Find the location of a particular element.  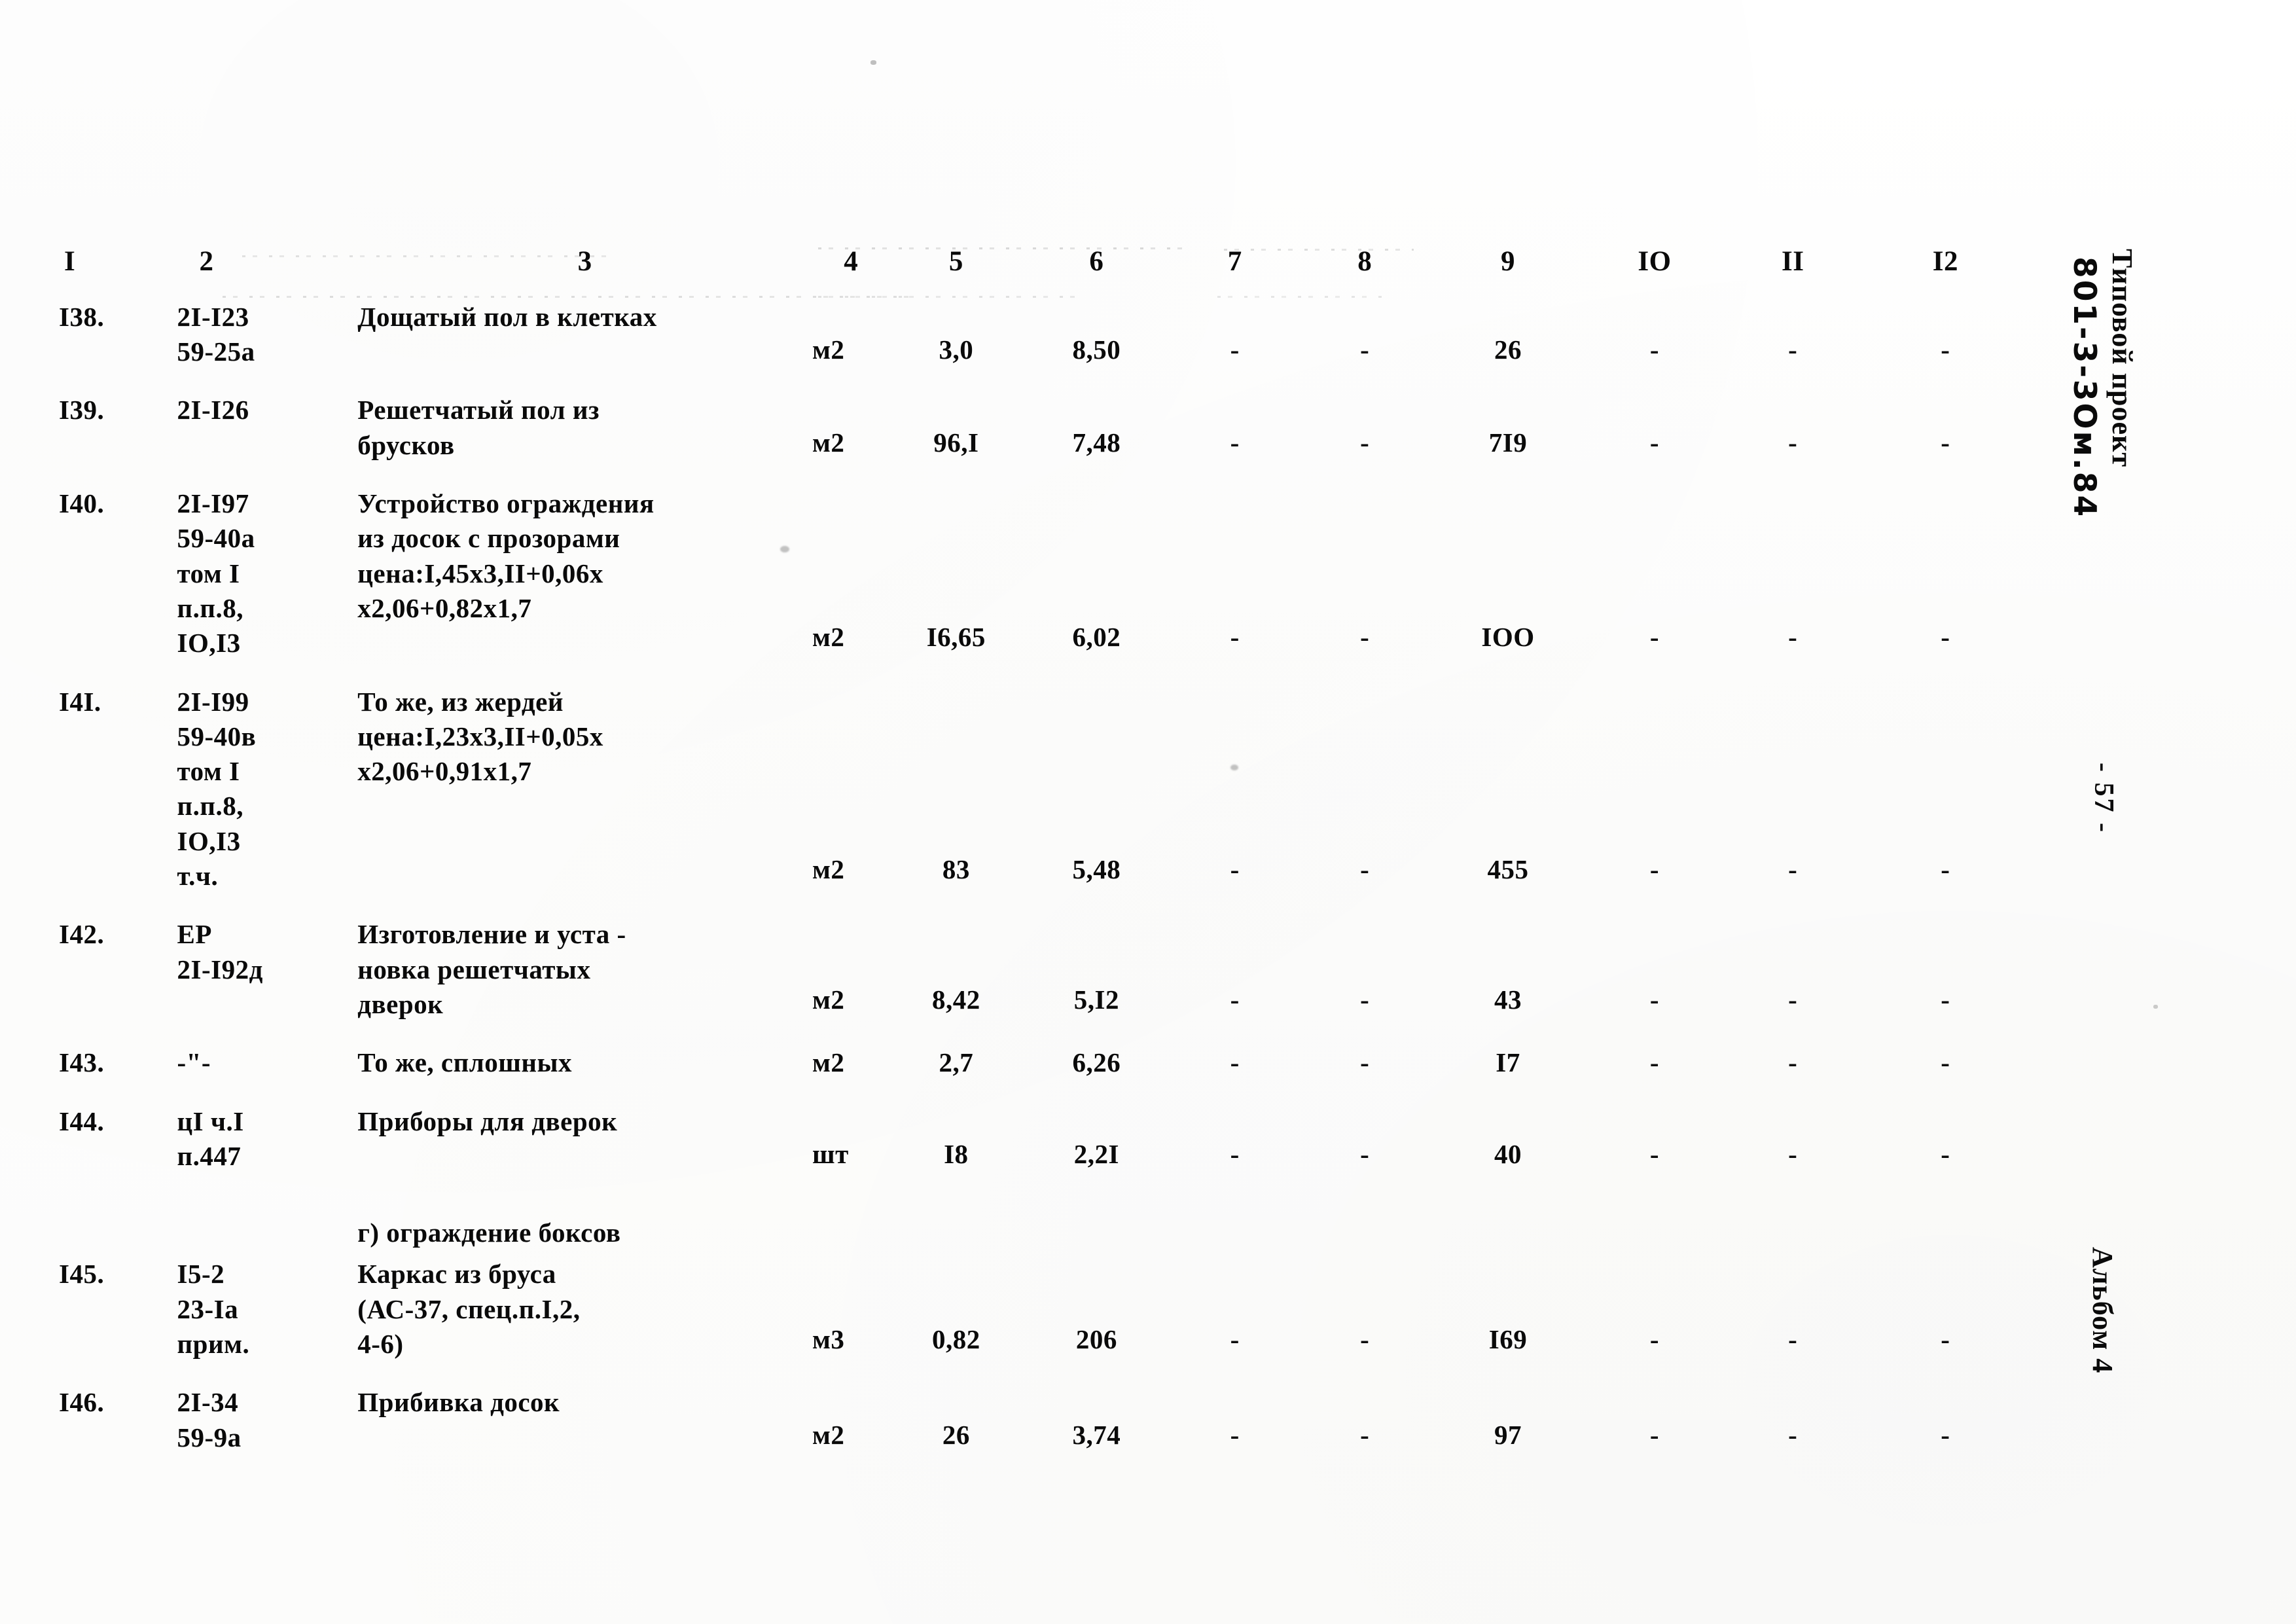

row-quantity-value: I6,65 is located at coordinates (956, 637).